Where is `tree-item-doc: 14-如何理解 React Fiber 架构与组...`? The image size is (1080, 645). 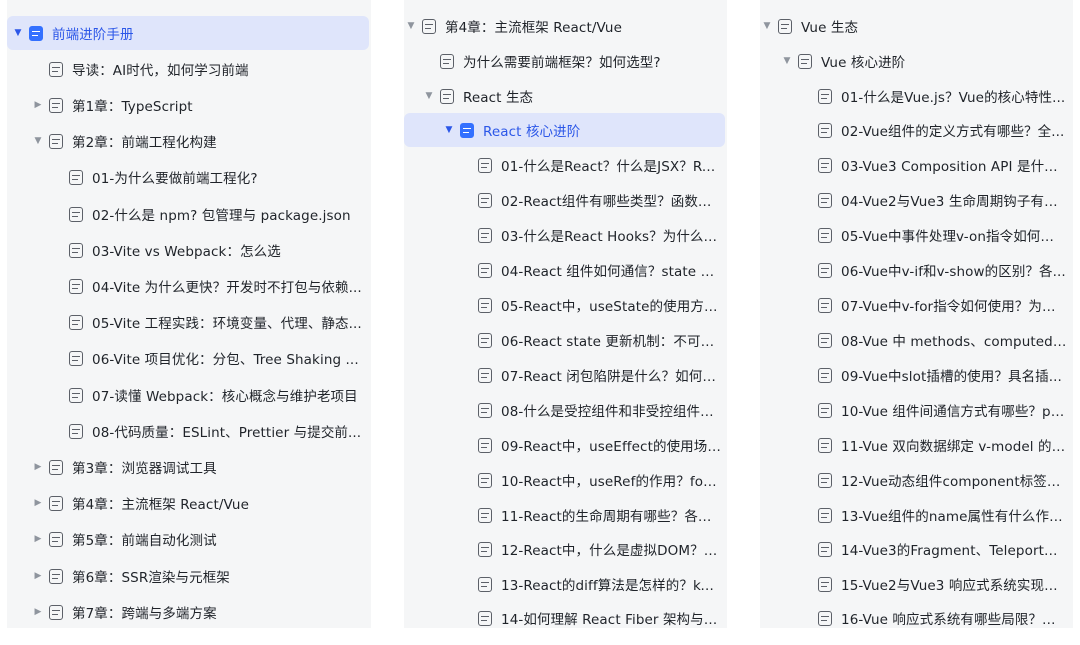 tree-item-doc: 14-如何理解 React Fiber 架构与组... is located at coordinates (565, 614).